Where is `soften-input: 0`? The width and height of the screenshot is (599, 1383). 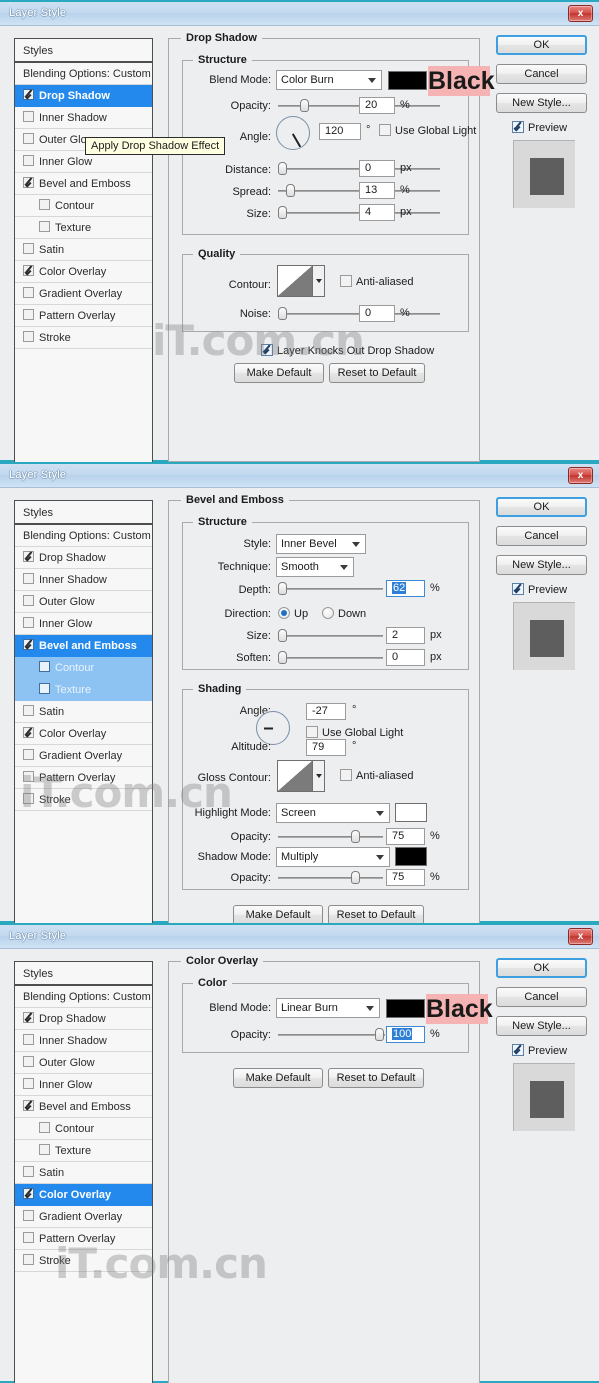
soften-input: 0 is located at coordinates (405, 657).